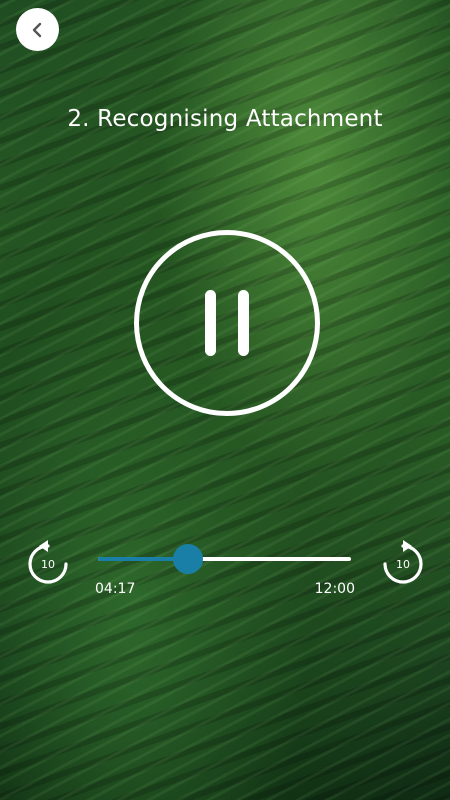  I want to click on skip-forward-seconds: 10, so click(403, 564).